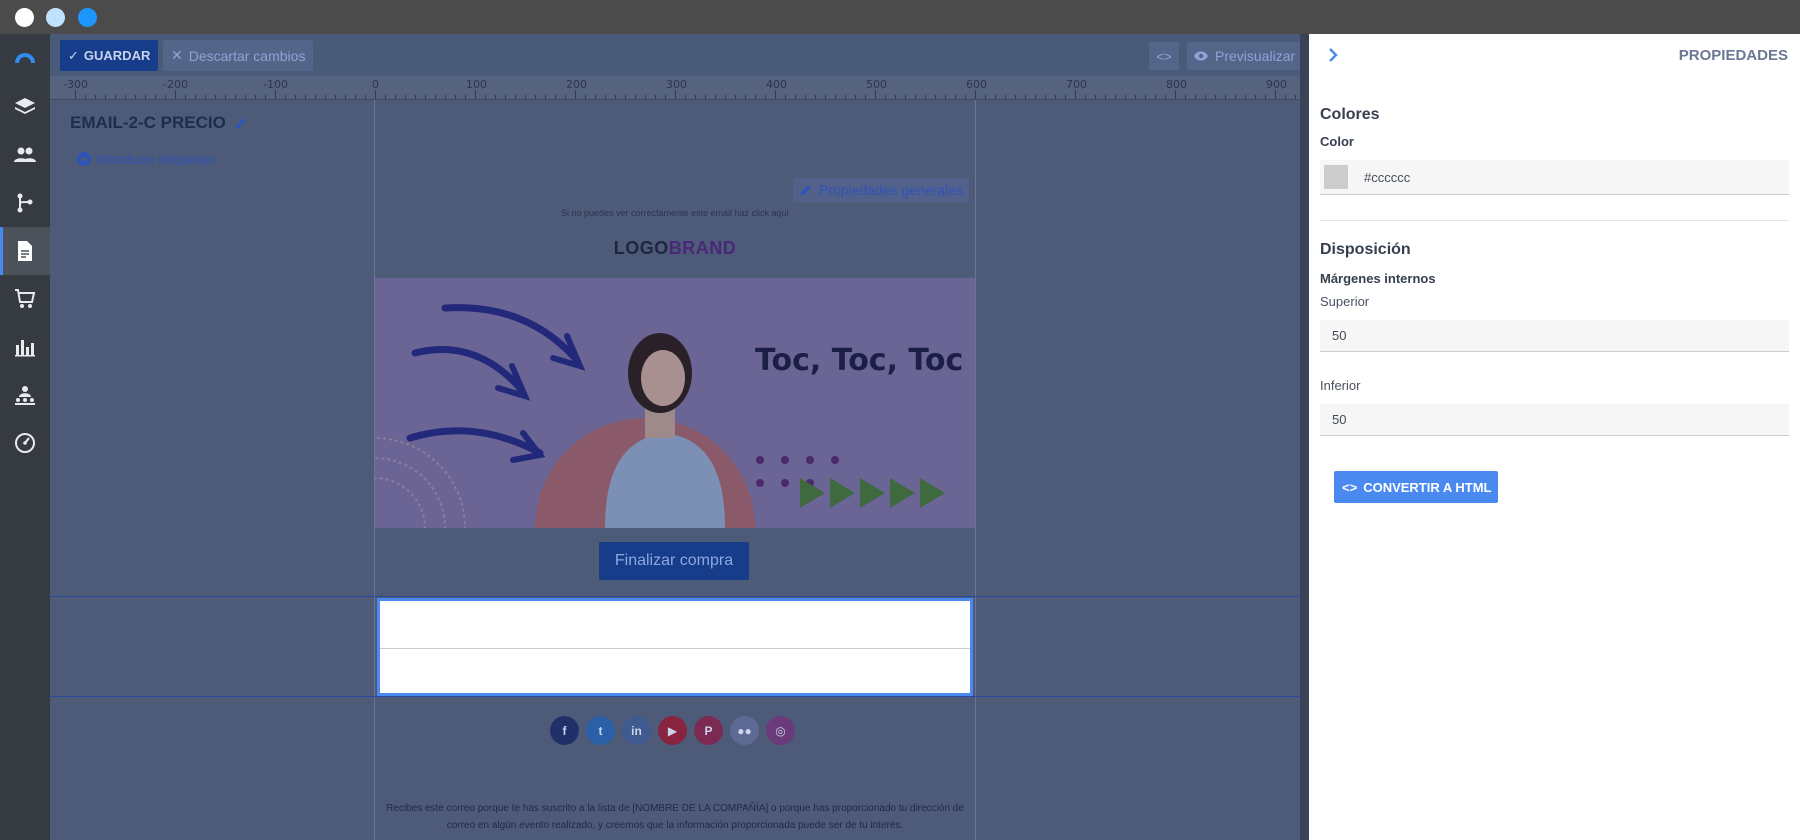  What do you see at coordinates (564, 730) in the screenshot?
I see `facebook-icon: f` at bounding box center [564, 730].